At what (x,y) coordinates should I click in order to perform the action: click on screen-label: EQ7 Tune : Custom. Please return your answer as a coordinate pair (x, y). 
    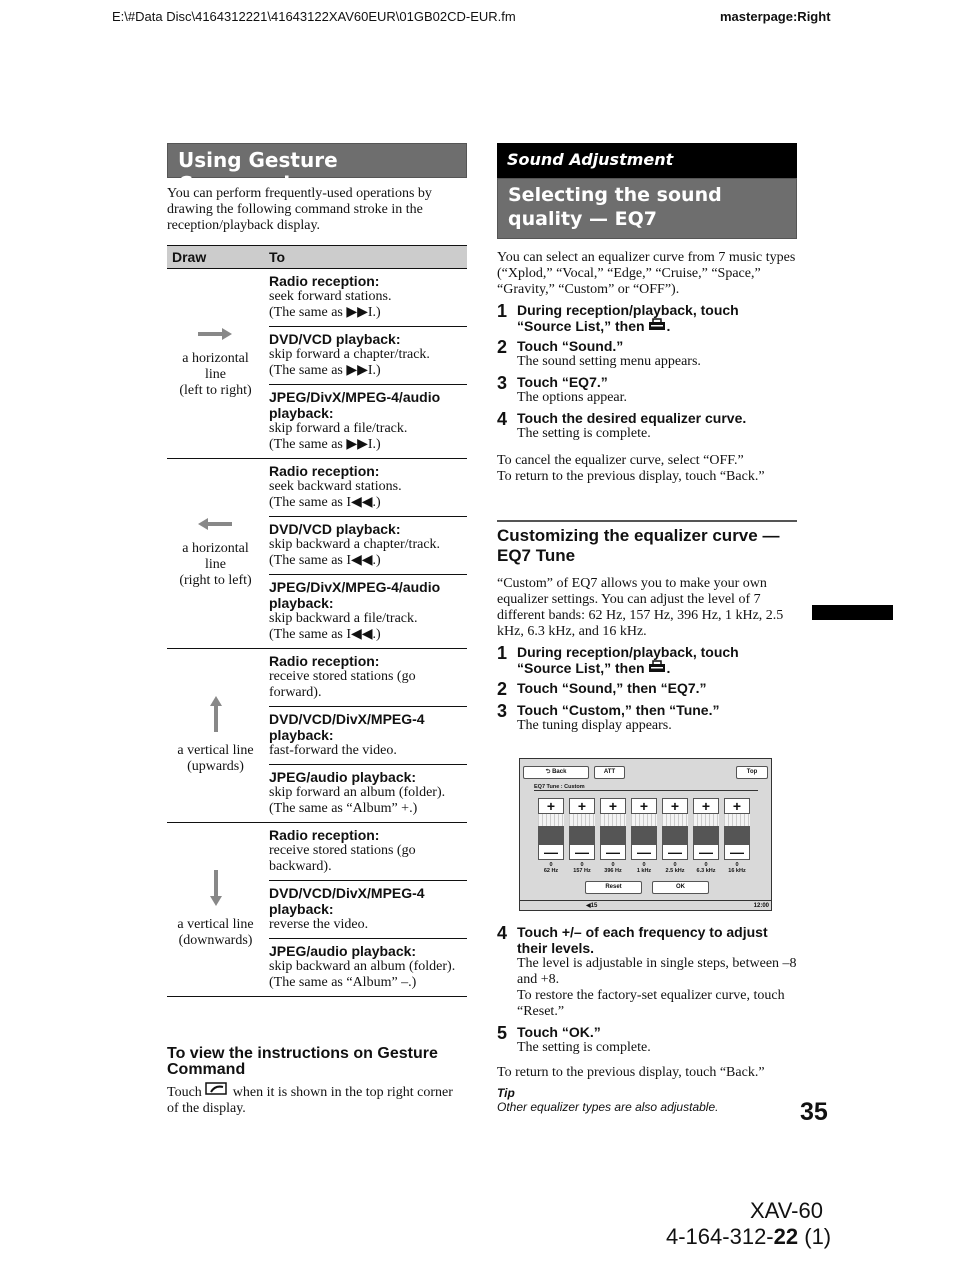
    Looking at the image, I should click on (646, 787).